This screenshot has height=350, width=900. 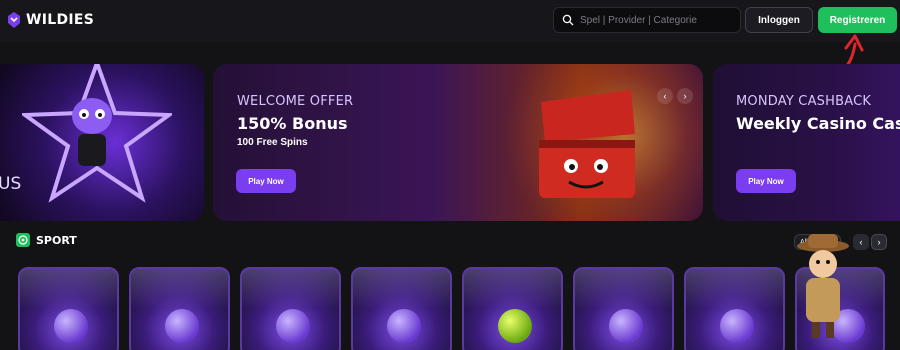 I want to click on search-box, so click(x=647, y=20).